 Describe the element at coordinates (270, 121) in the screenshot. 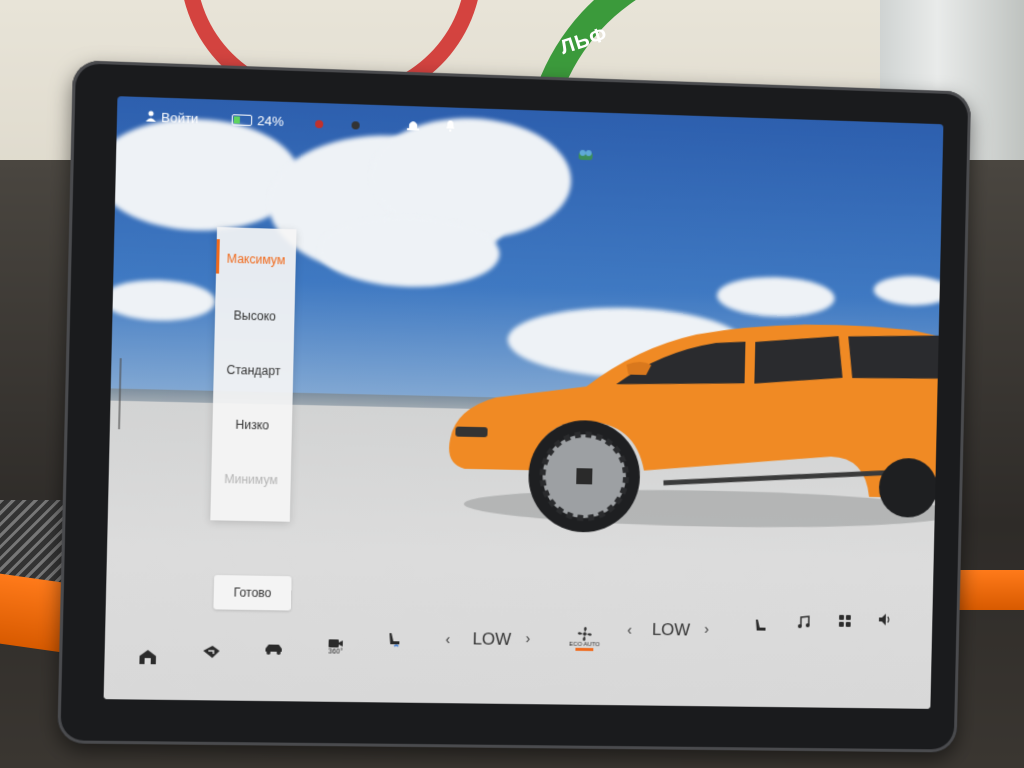

I see `battery-percent: 24%` at that location.